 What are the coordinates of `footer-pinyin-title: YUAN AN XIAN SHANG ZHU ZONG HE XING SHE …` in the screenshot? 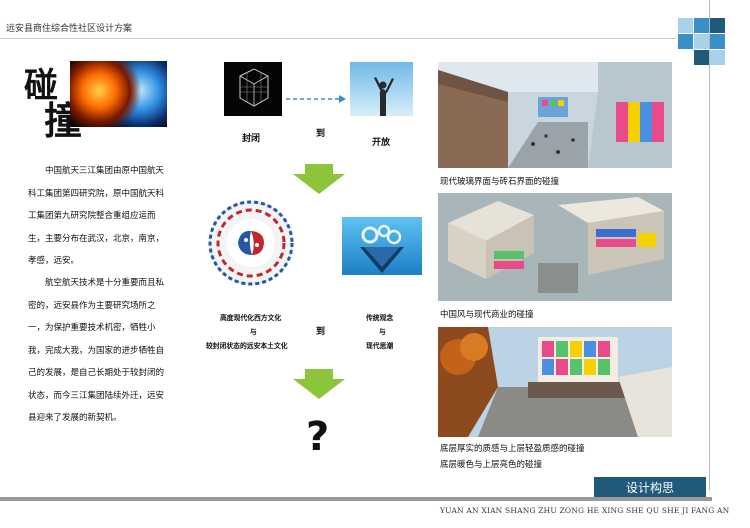 It's located at (585, 510).